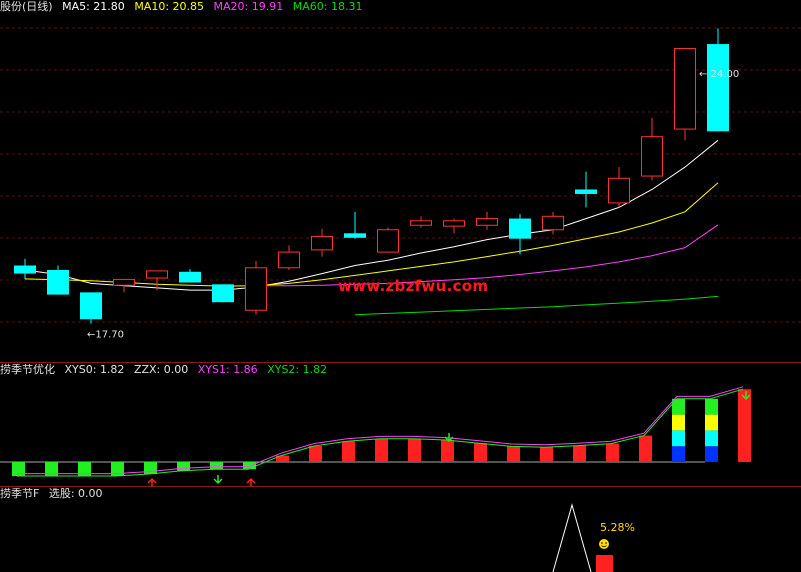 This screenshot has width=801, height=572. What do you see at coordinates (380, 432) in the screenshot?
I see `xys2-line` at bounding box center [380, 432].